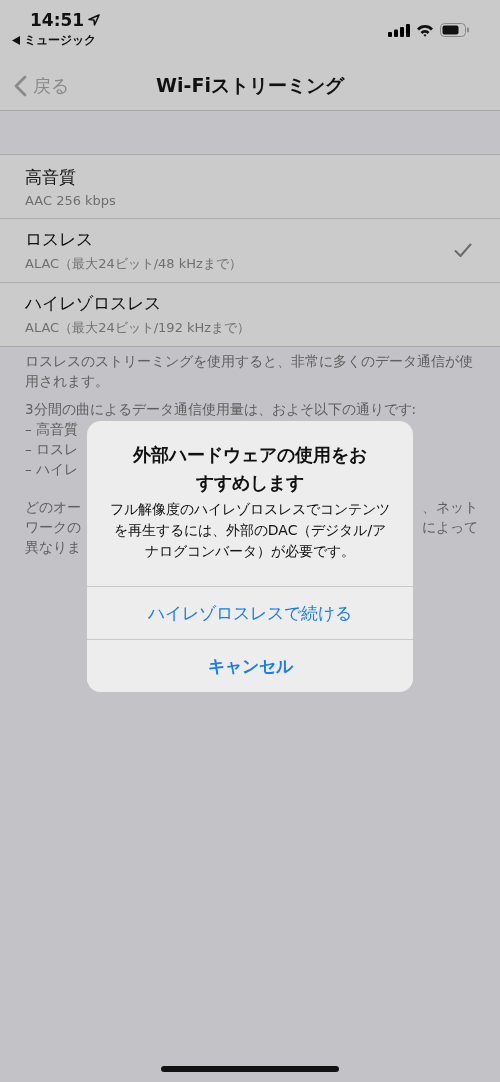 The image size is (500, 1082). What do you see at coordinates (53, 507) in the screenshot?
I see `footer-text: どのオー` at bounding box center [53, 507].